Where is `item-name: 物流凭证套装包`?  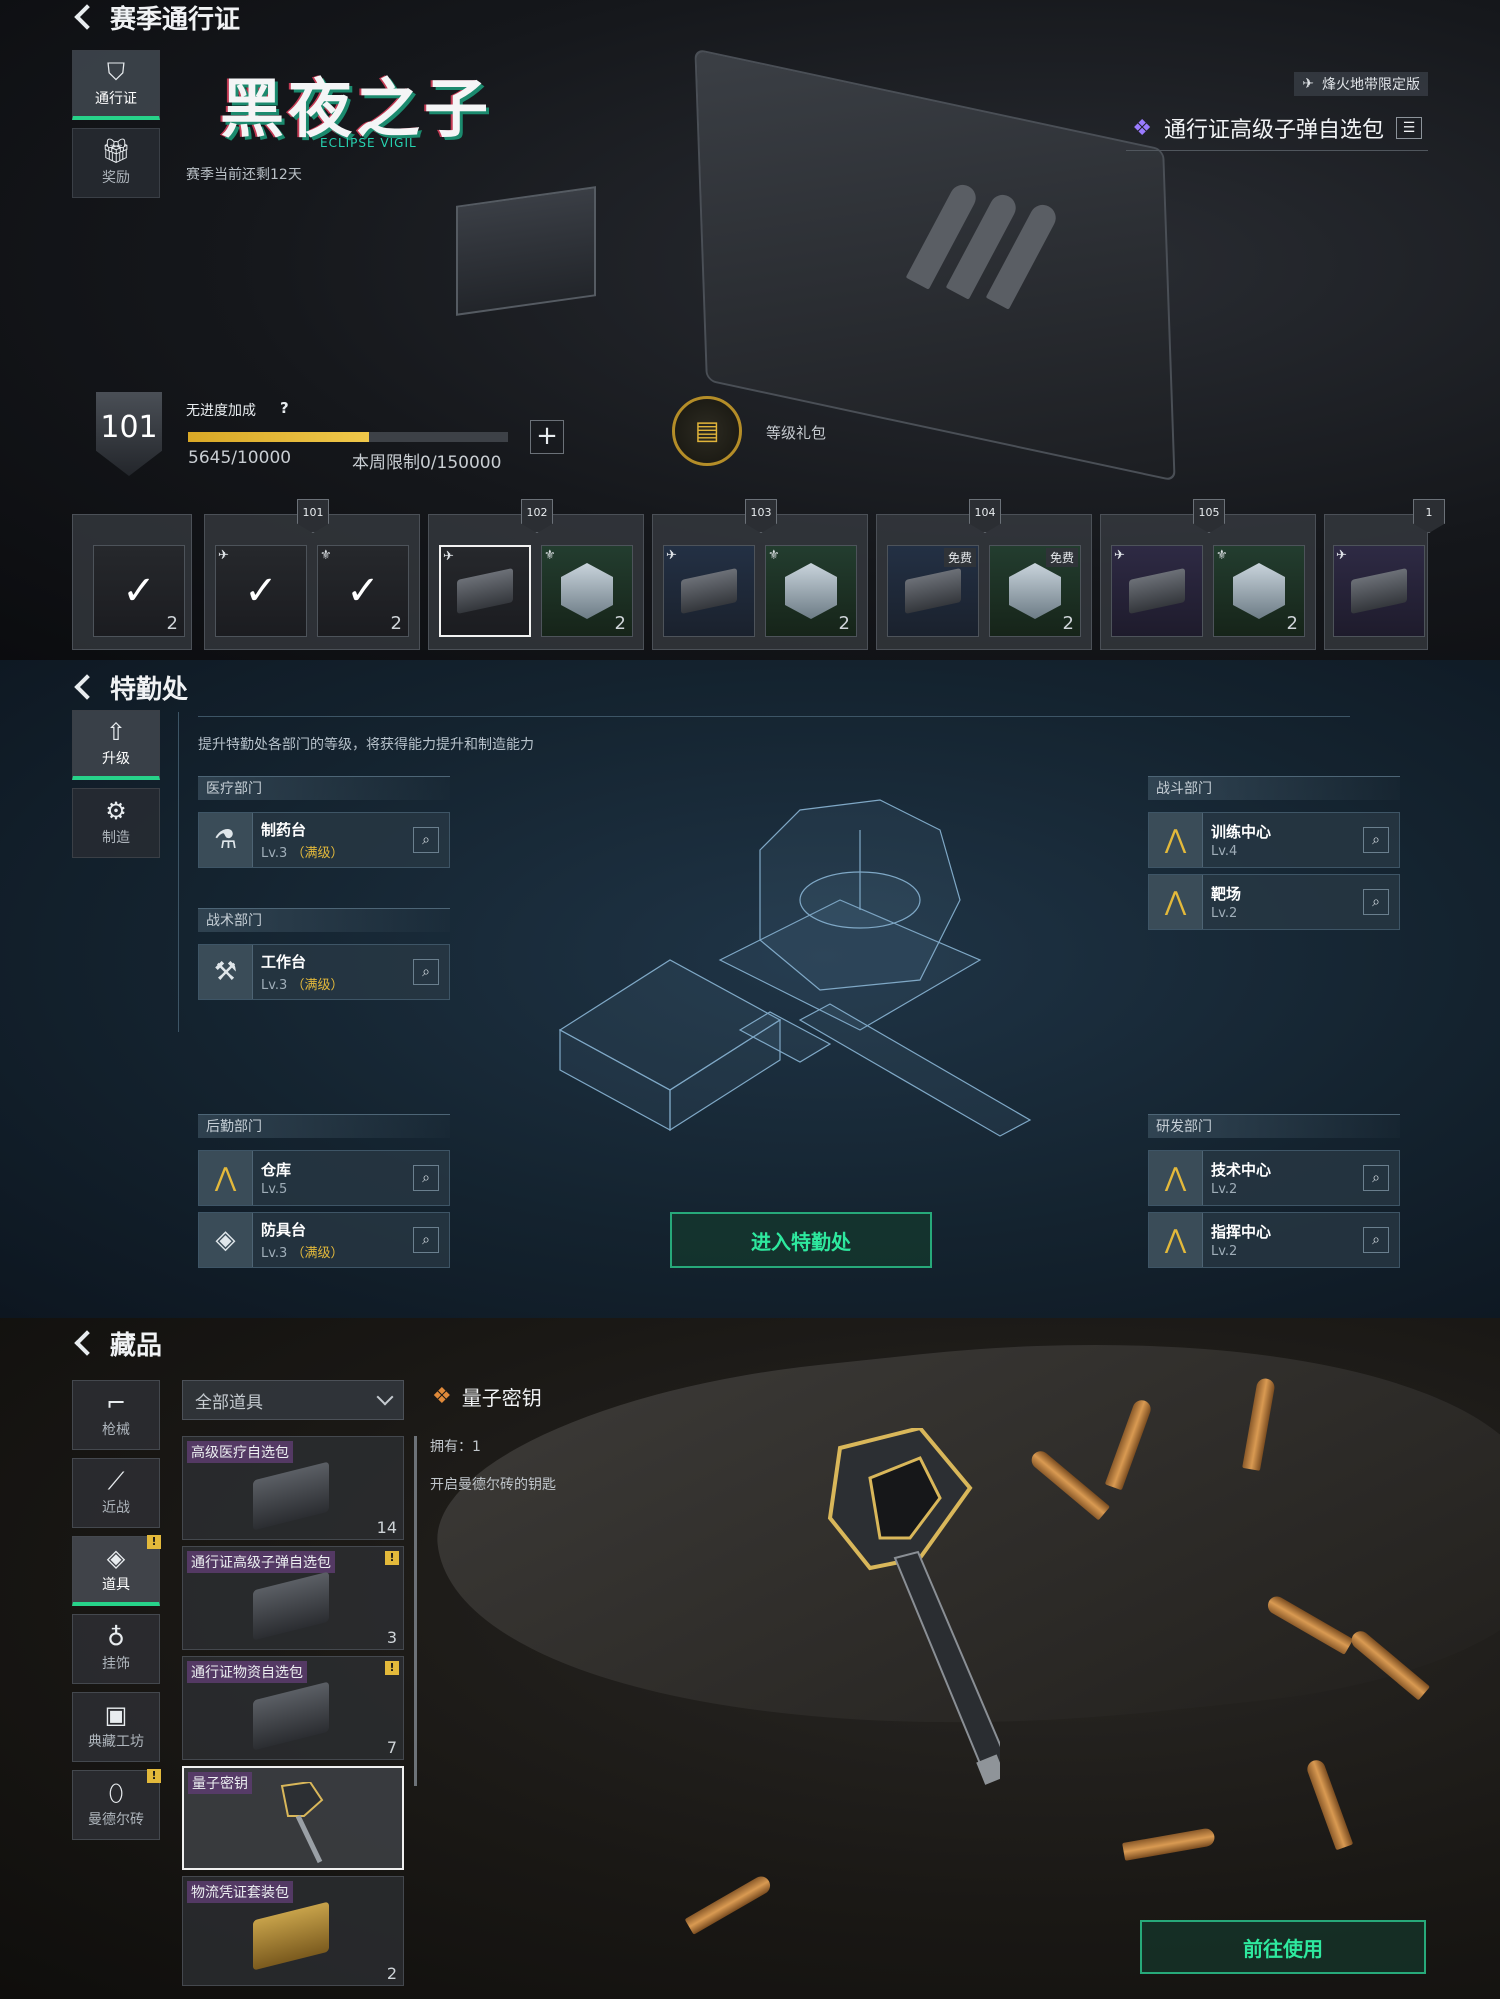
item-name: 物流凭证套装包 is located at coordinates (240, 1892).